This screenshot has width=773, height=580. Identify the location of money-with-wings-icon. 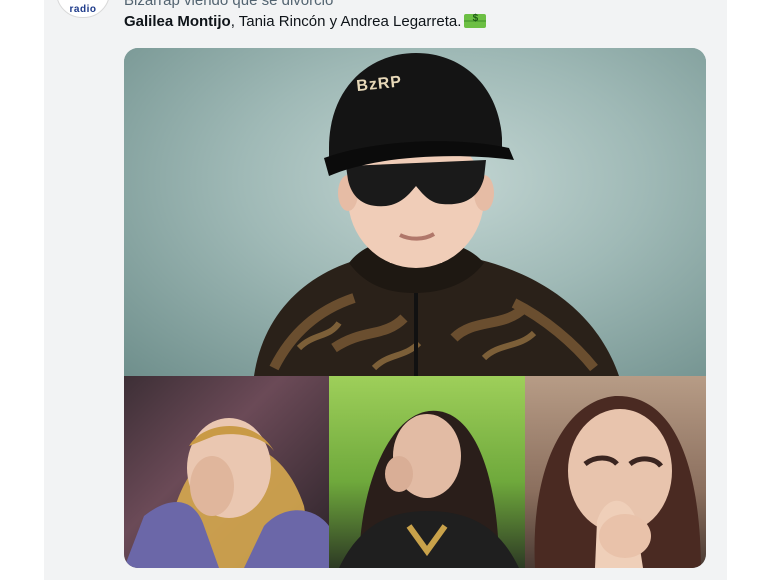
(475, 20).